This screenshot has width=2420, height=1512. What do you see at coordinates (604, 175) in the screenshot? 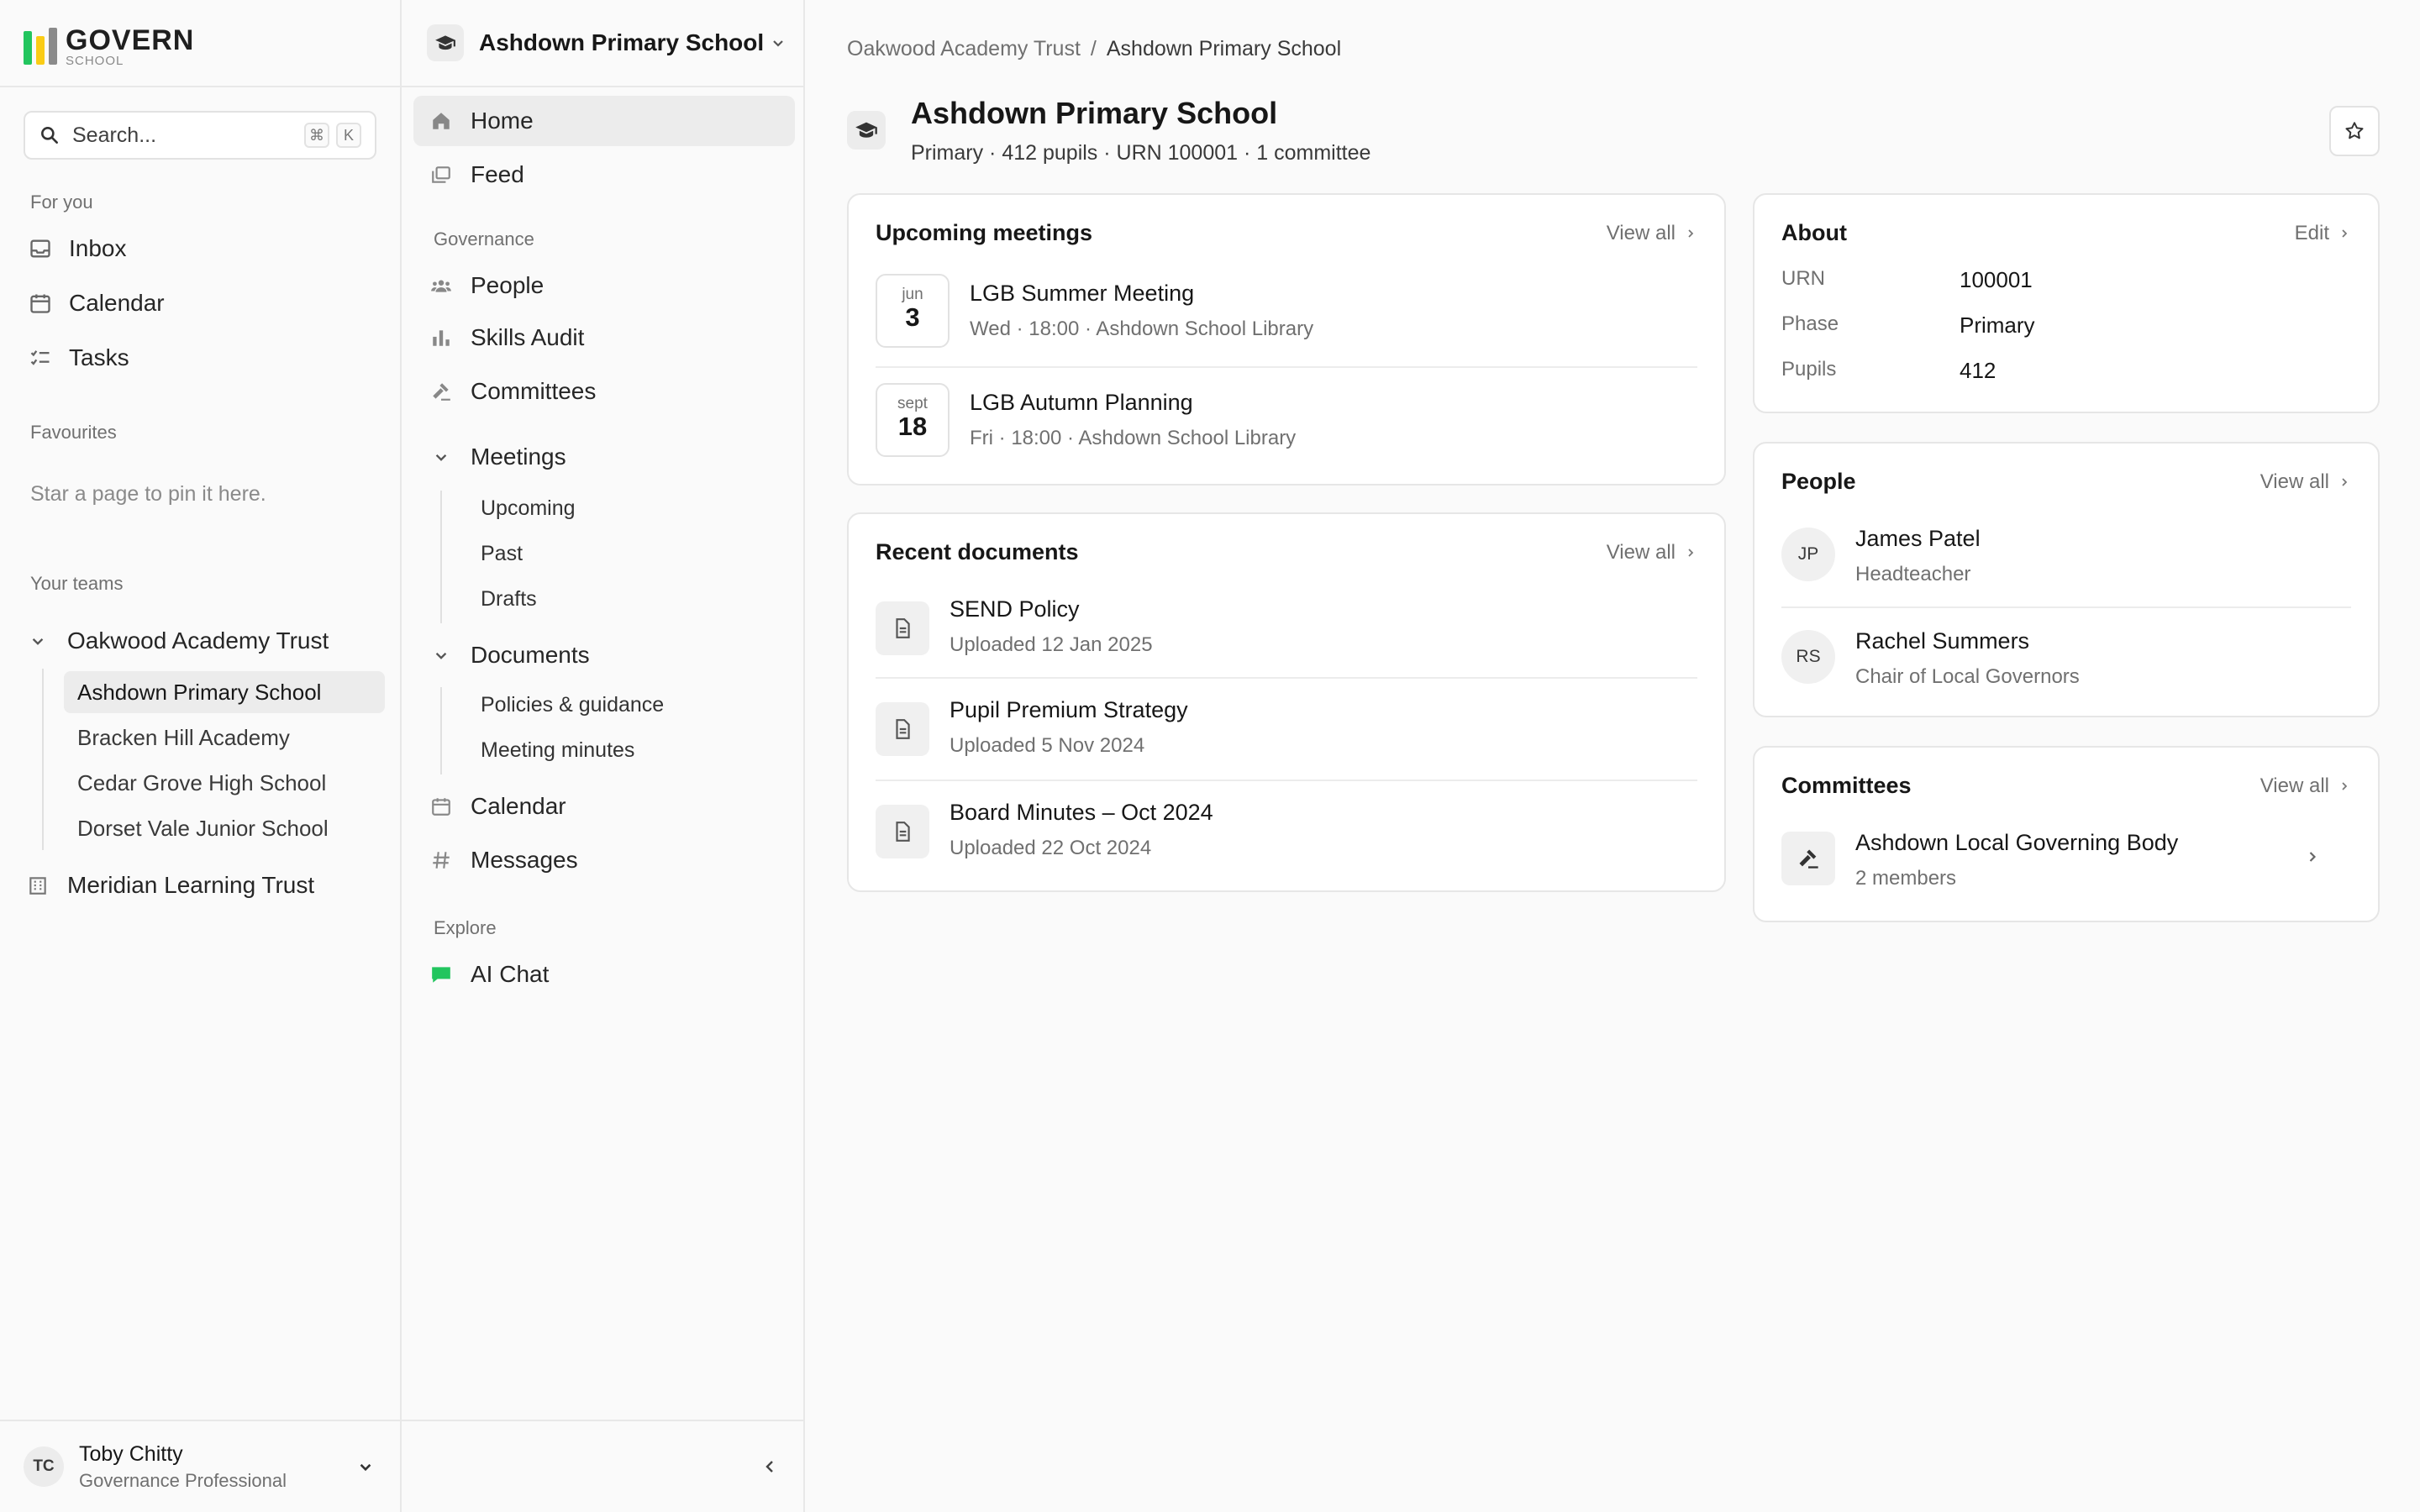
I see `nav-feed: Feed` at bounding box center [604, 175].